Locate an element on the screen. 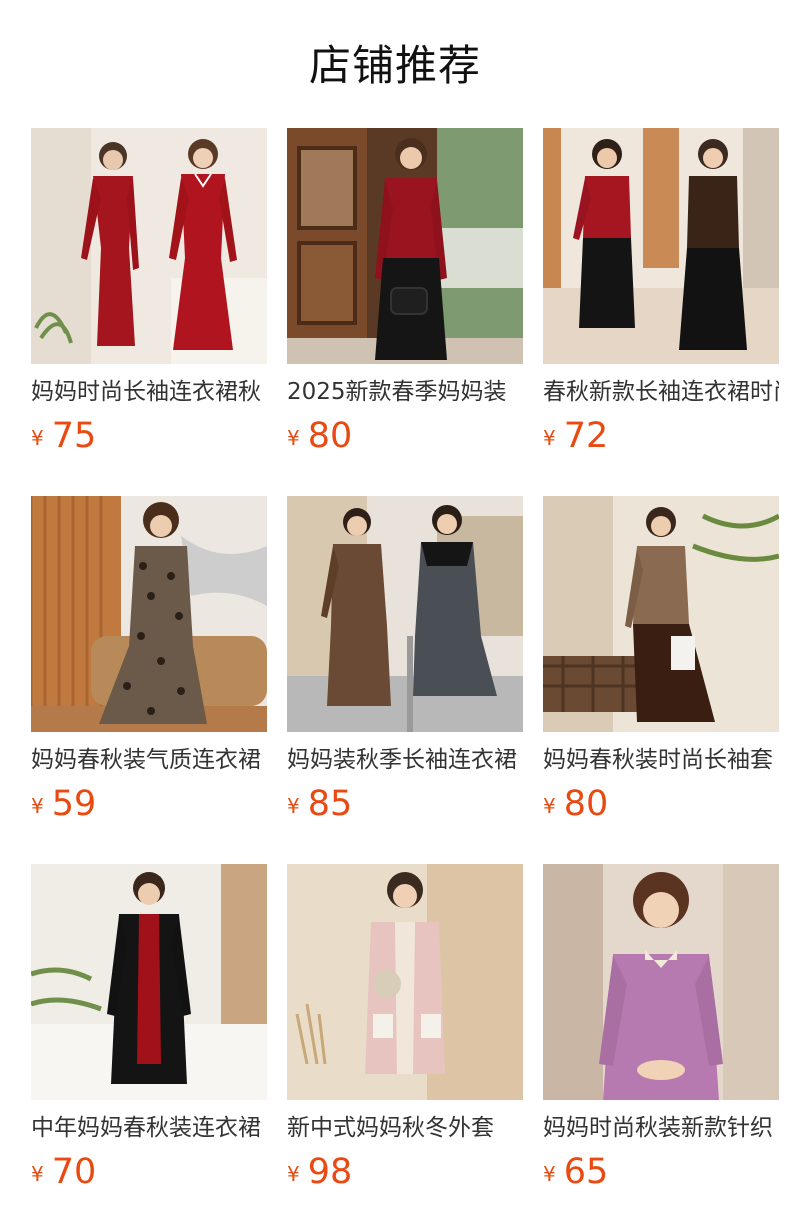 Image resolution: width=790 pixels, height=1232 pixels. product-price: ¥72 is located at coordinates (575, 436).